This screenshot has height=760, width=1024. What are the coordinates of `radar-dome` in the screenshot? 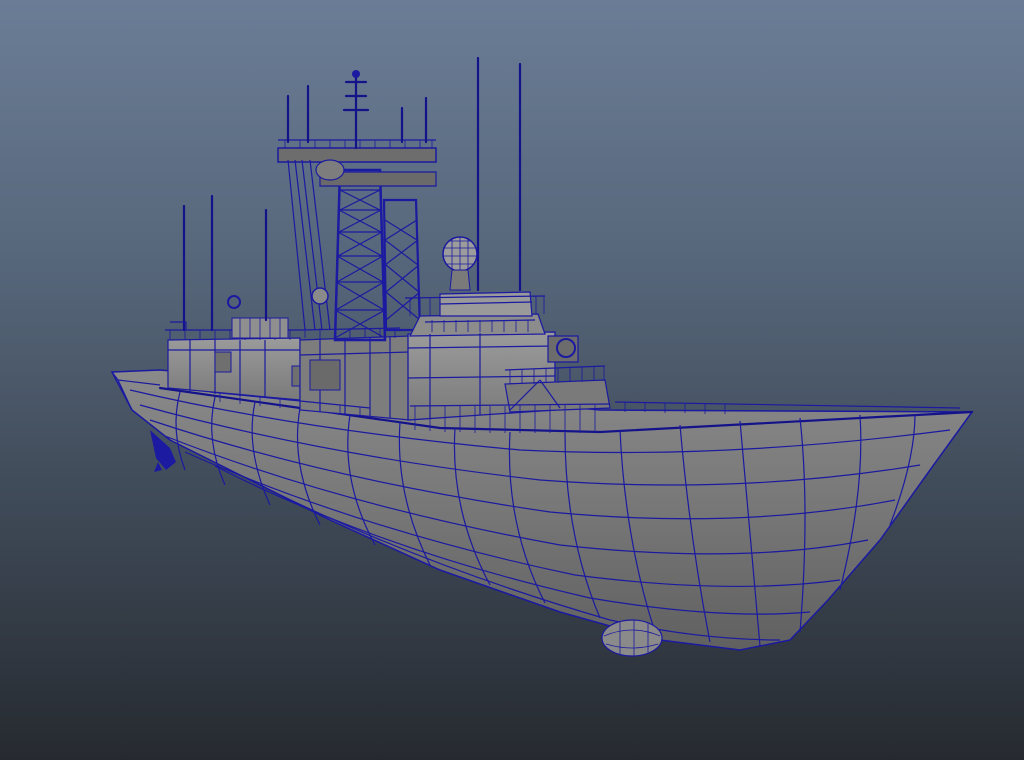 It's located at (460, 263).